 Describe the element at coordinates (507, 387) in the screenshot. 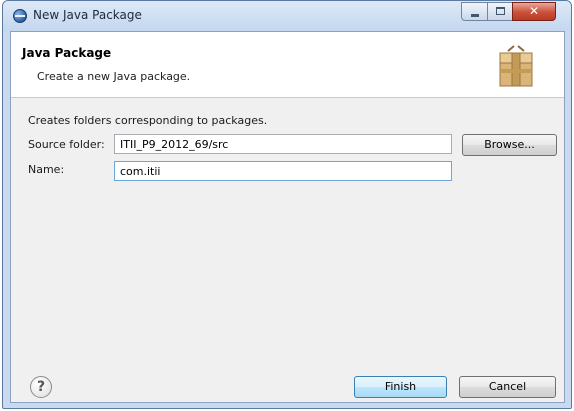

I see `cancel-button: Cancel` at that location.